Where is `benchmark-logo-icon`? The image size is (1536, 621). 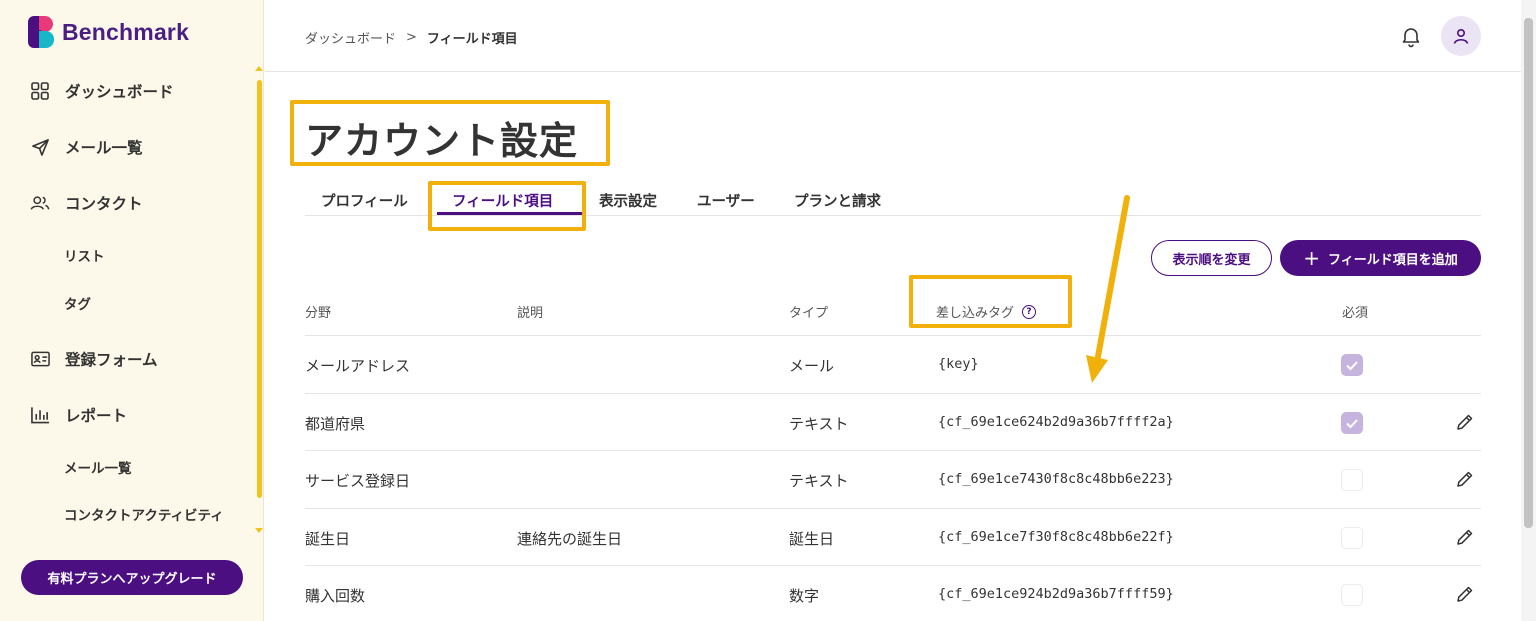
benchmark-logo-icon is located at coordinates (41, 32).